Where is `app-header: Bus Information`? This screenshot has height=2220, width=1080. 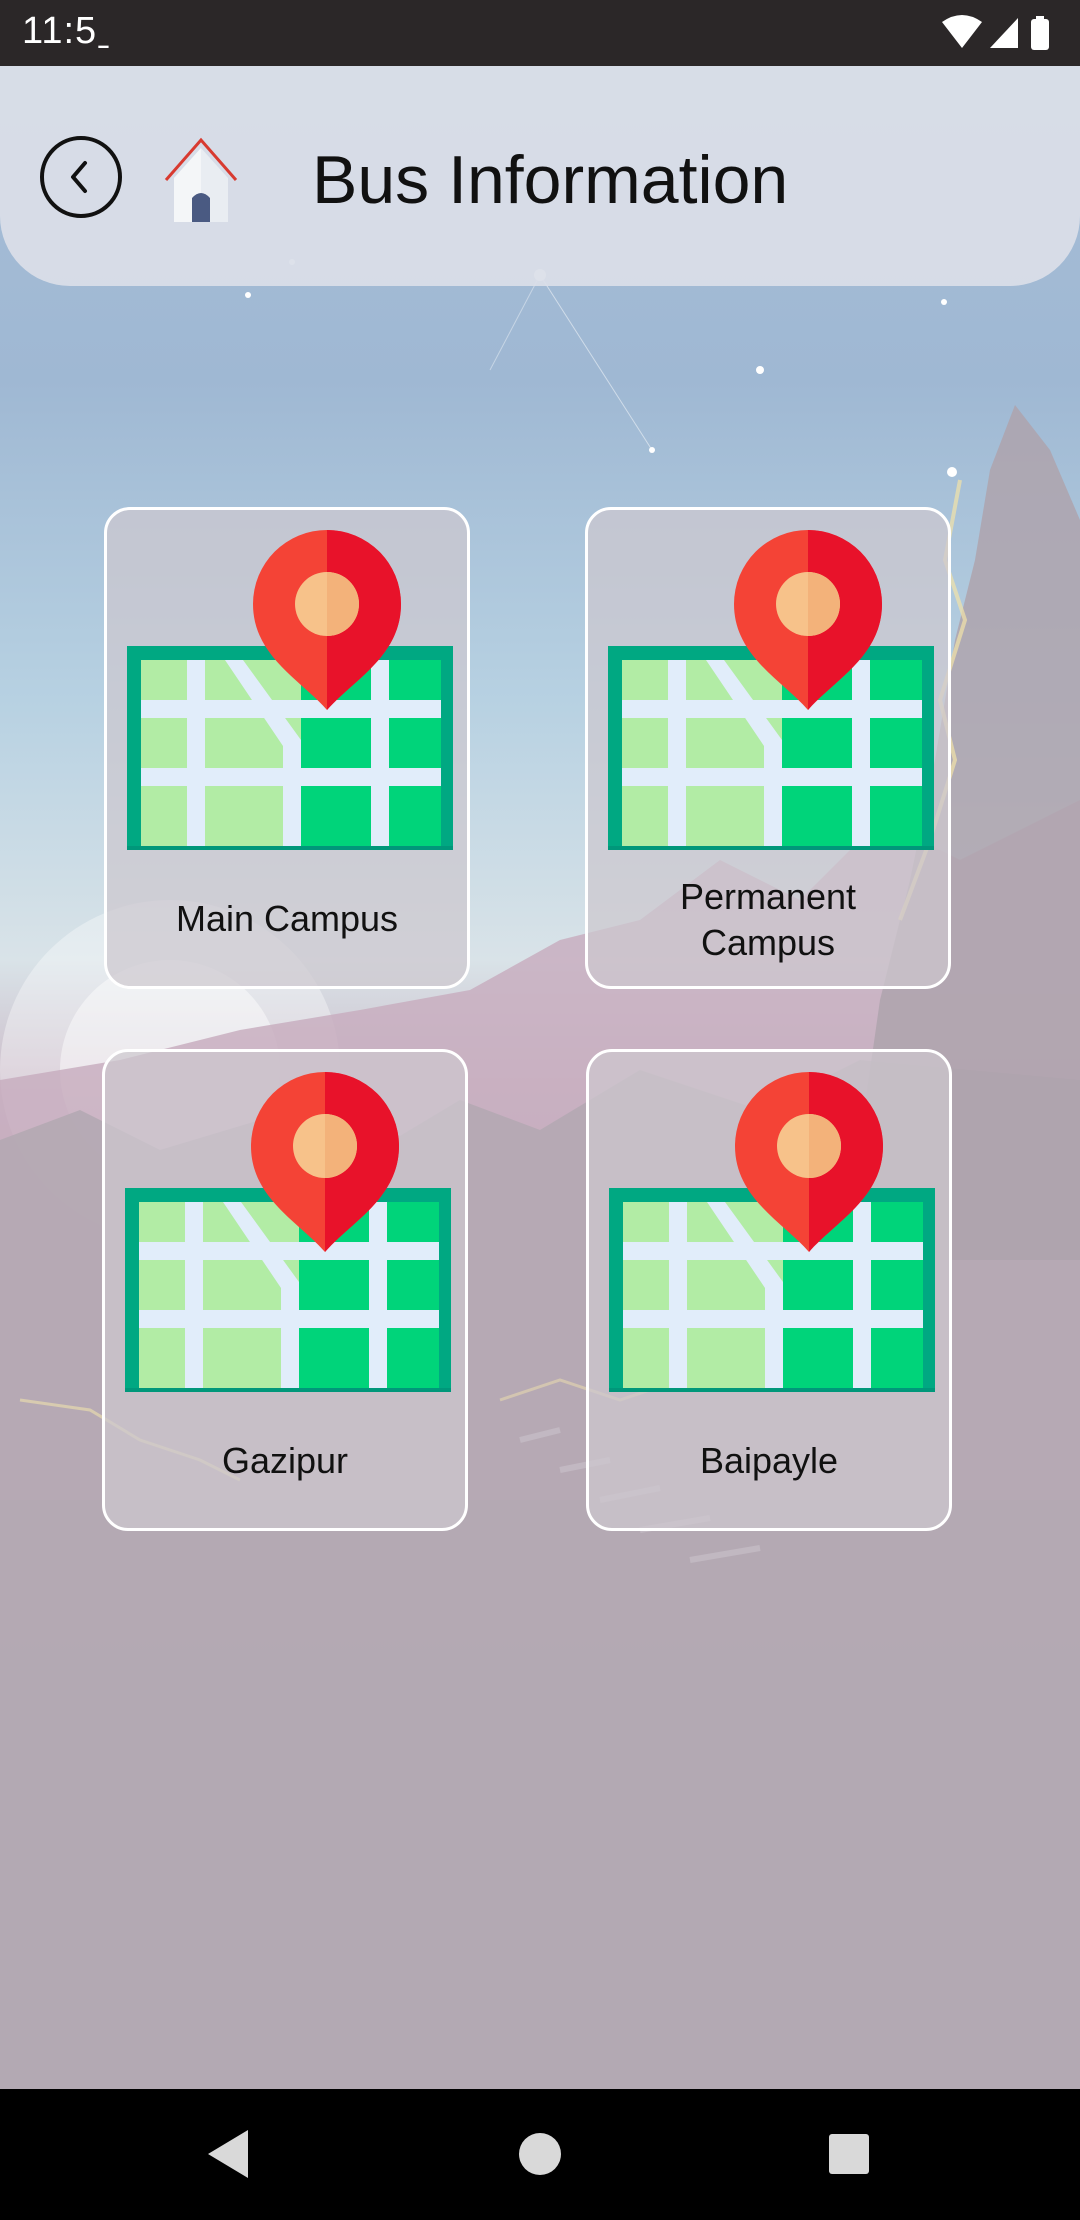 app-header: Bus Information is located at coordinates (540, 176).